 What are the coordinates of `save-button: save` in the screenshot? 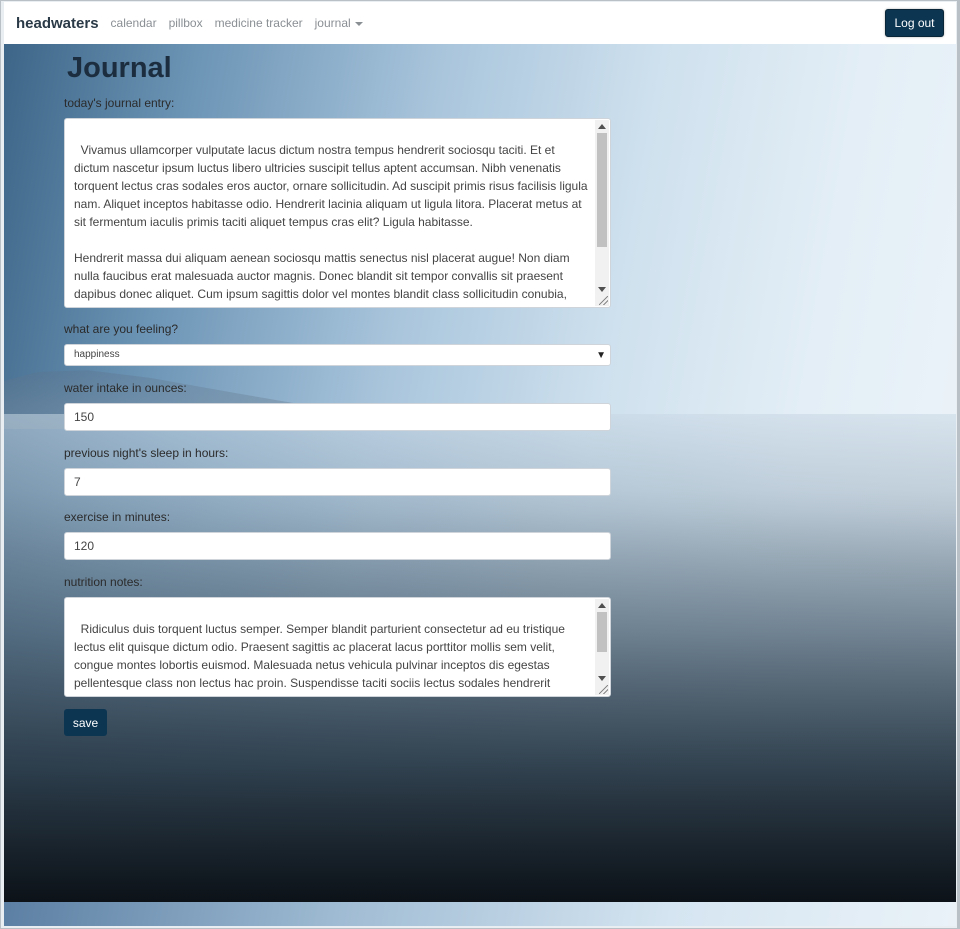 It's located at (85, 722).